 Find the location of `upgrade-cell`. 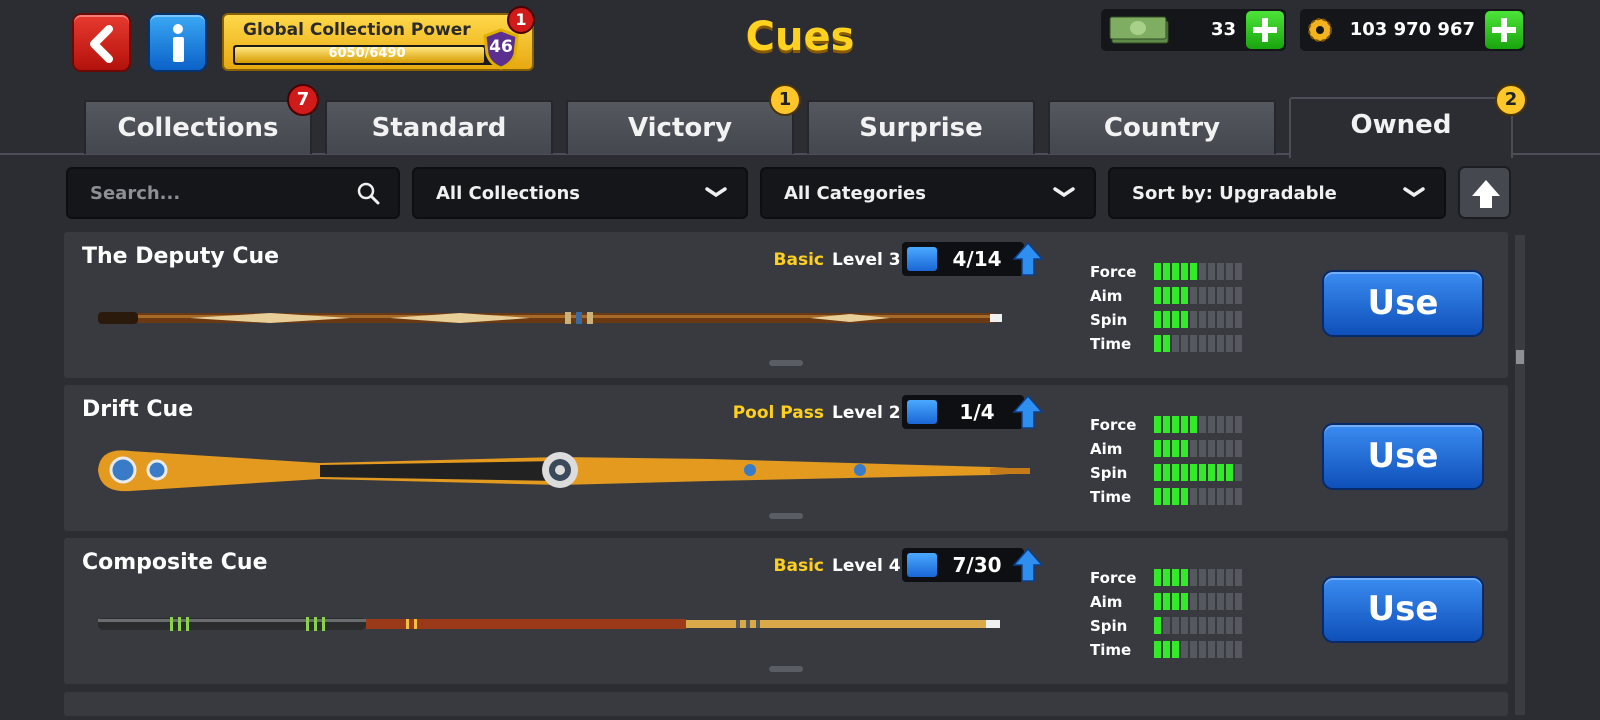

upgrade-cell is located at coordinates (922, 259).